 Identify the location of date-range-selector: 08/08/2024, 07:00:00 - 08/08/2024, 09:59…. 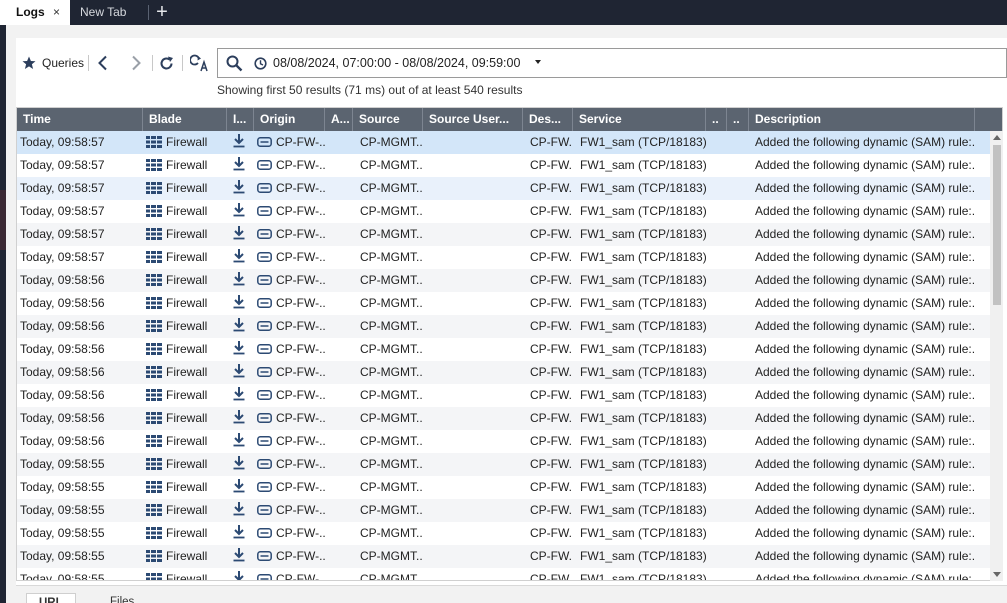
(396, 63).